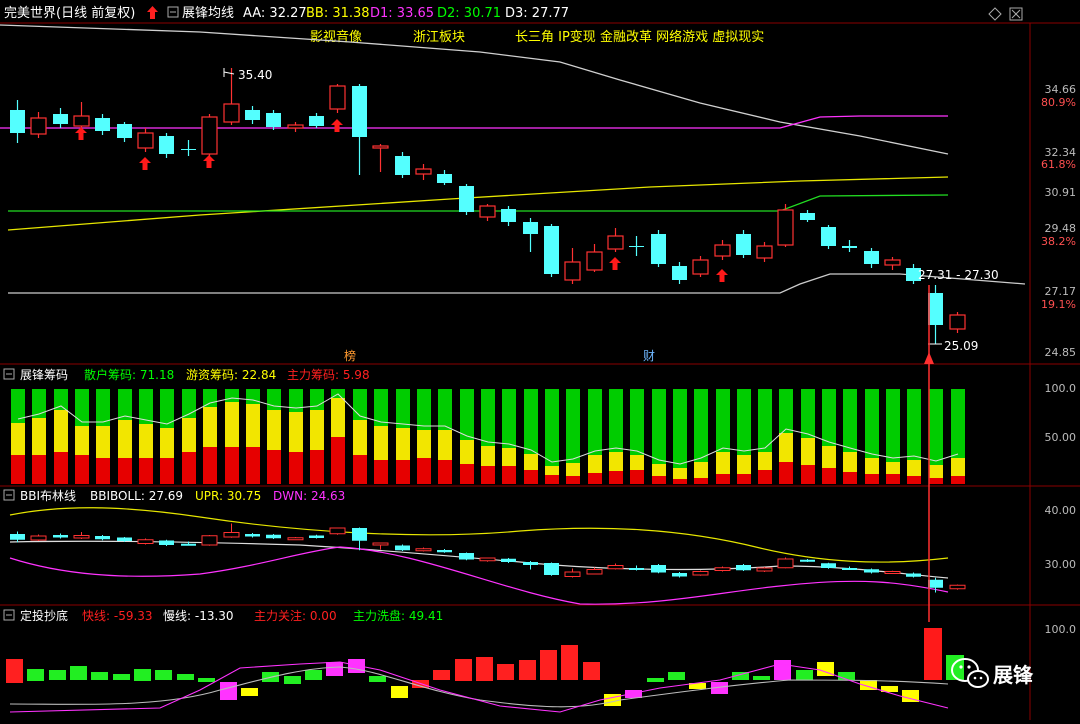  Describe the element at coordinates (1061, 629) in the screenshot. I see `dip-axis-tick: 100.0` at that location.